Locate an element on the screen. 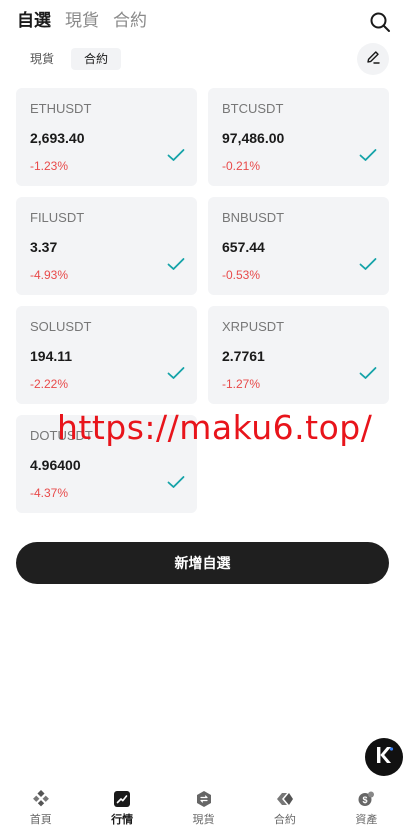  card-symbol: BTCUSDT is located at coordinates (253, 108).